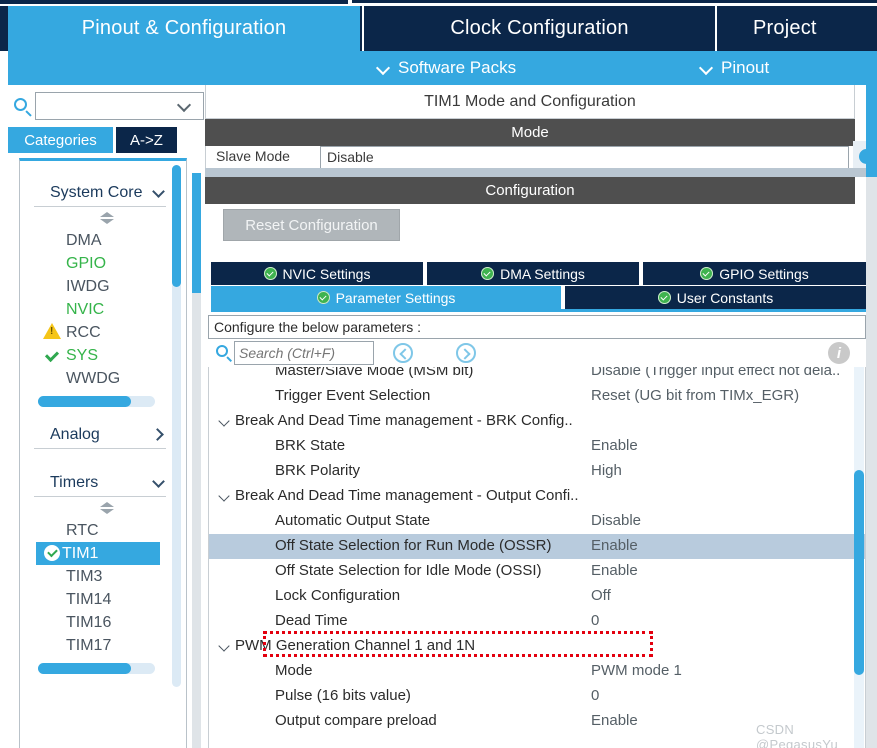 This screenshot has height=748, width=877. I want to click on tab-nvic-settings: NVIC Settings, so click(318, 273).